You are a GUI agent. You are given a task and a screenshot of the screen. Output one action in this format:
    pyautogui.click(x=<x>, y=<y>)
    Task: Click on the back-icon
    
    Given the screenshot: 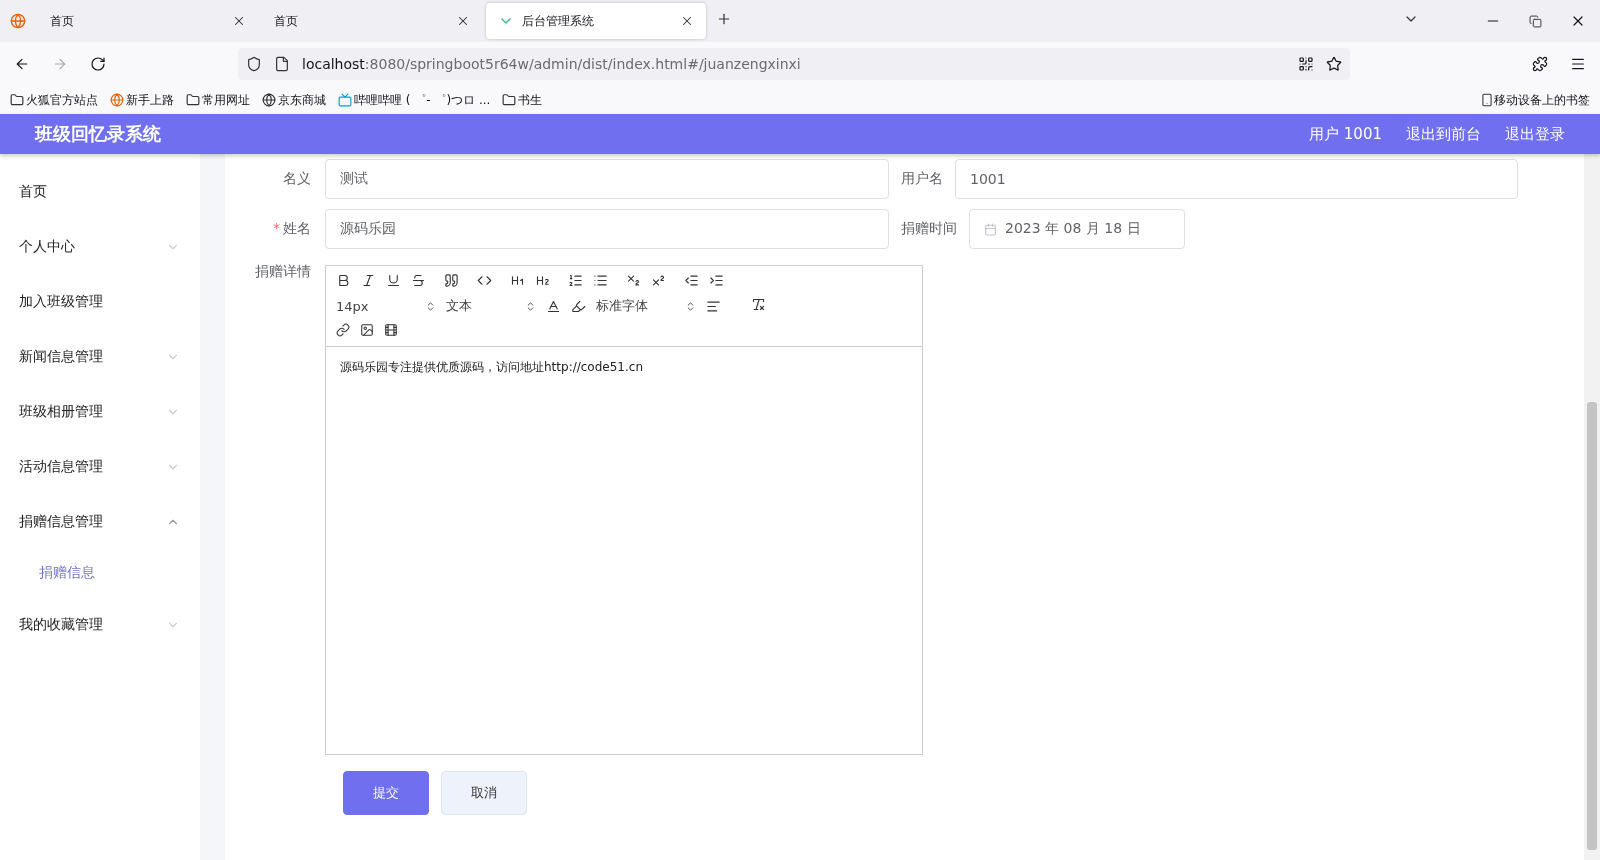 What is the action you would take?
    pyautogui.click(x=22, y=64)
    